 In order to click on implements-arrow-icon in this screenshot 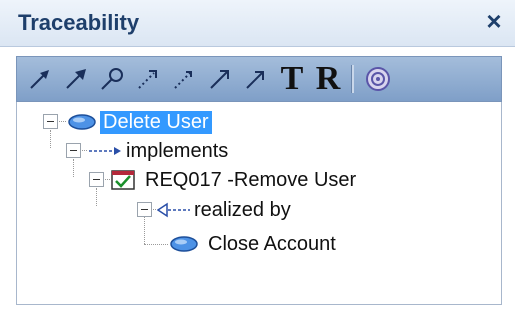, I will do `click(105, 151)`.